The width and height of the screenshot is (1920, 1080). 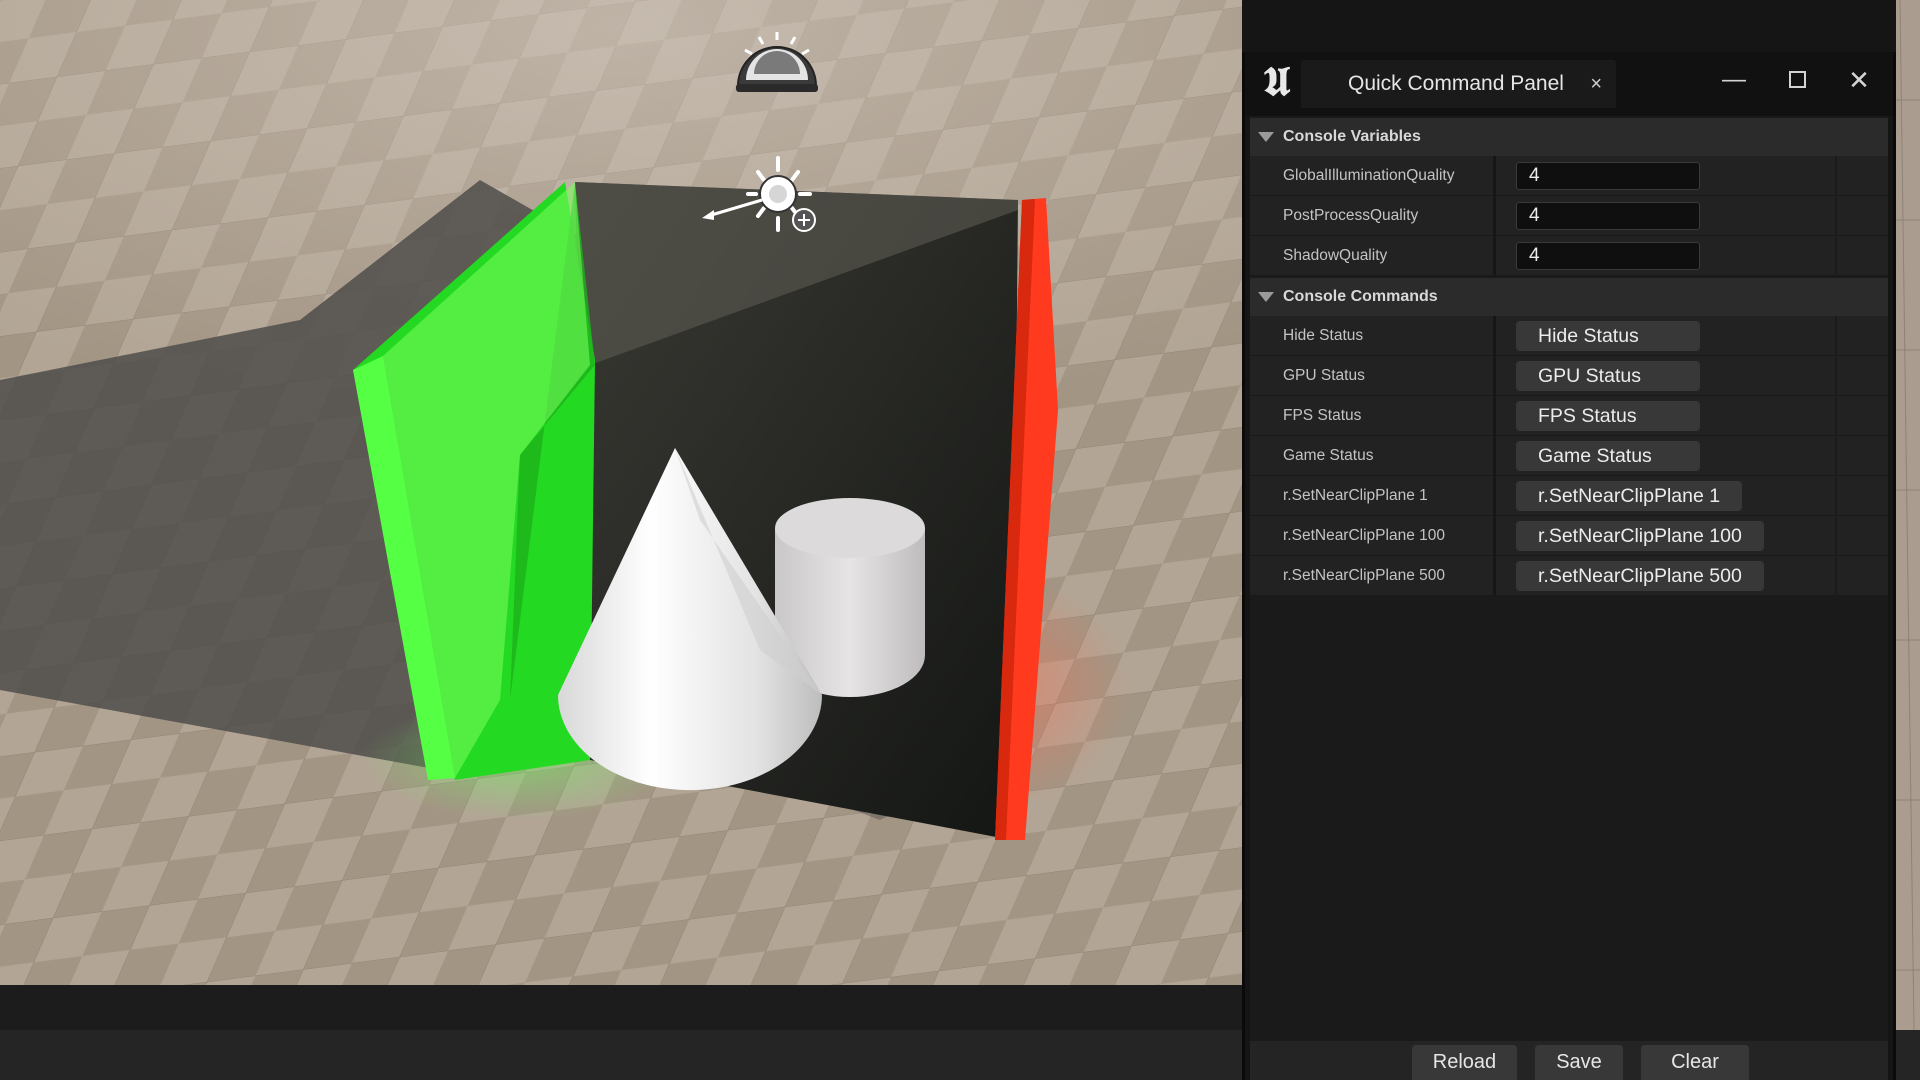 I want to click on command-row: GPU Status GPU Status, so click(x=1569, y=376).